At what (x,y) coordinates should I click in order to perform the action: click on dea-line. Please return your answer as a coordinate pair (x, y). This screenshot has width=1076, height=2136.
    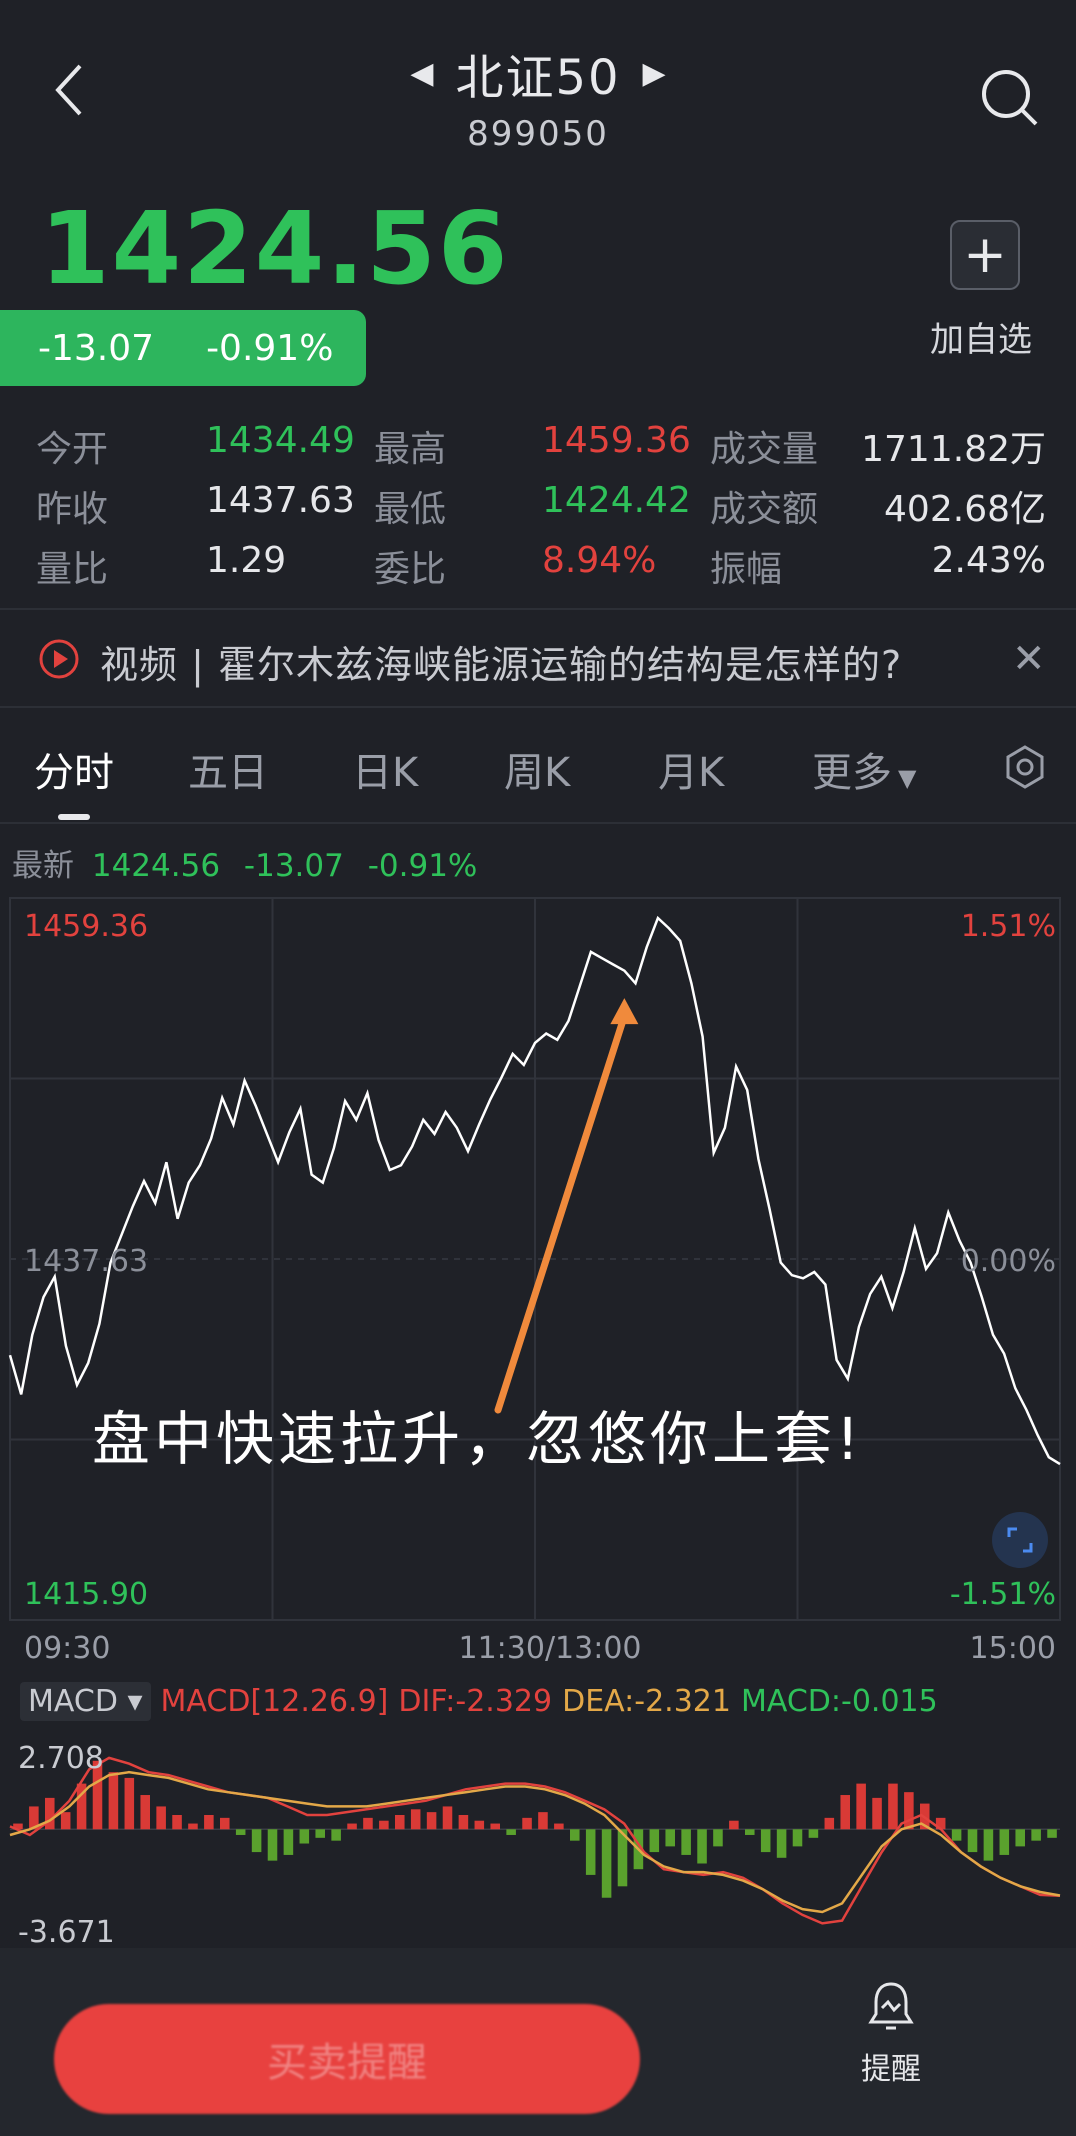
    Looking at the image, I should click on (535, 1842).